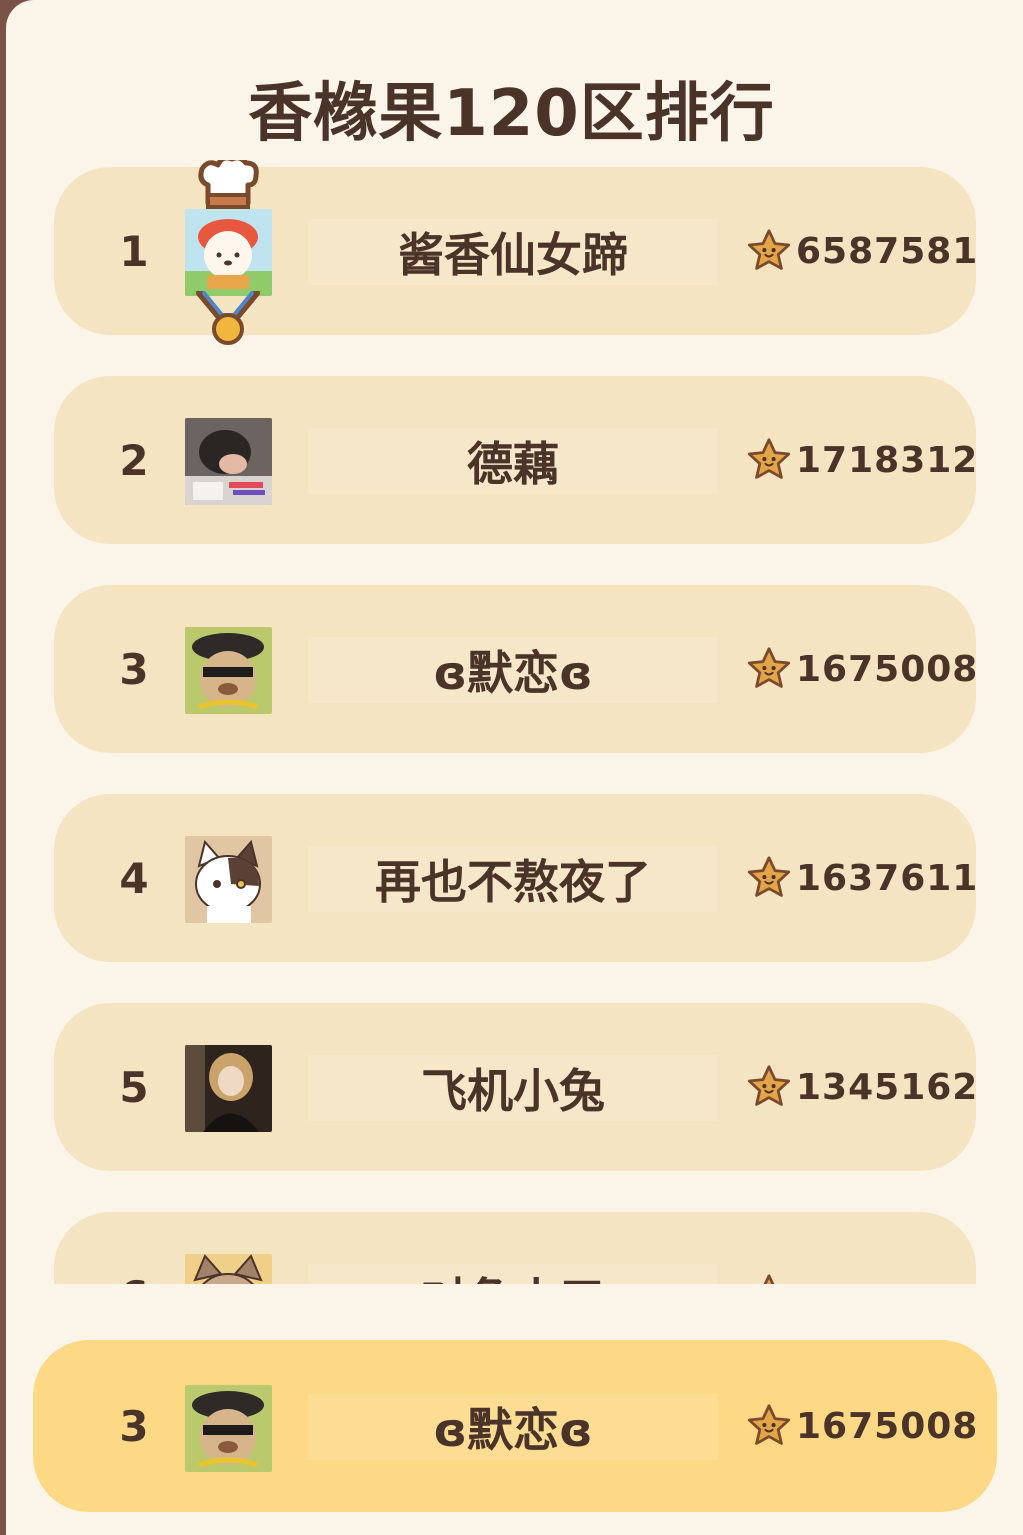 The image size is (1023, 1535). What do you see at coordinates (511, 114) in the screenshot?
I see `page-title: 香橼果120区排行` at bounding box center [511, 114].